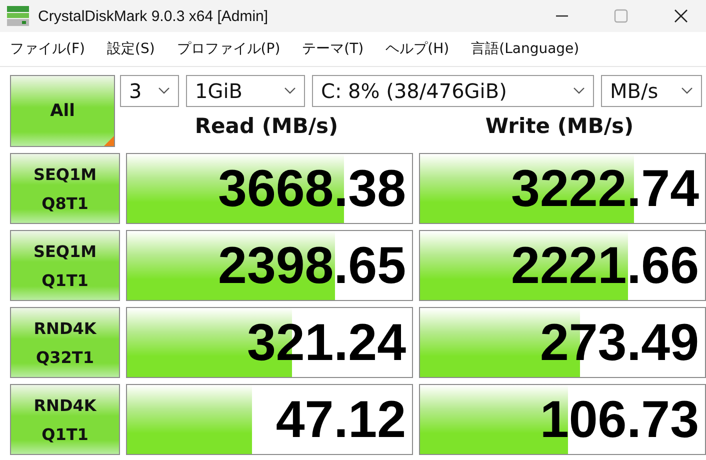 This screenshot has height=460, width=706. I want to click on disk-drive-icon, so click(18, 16).